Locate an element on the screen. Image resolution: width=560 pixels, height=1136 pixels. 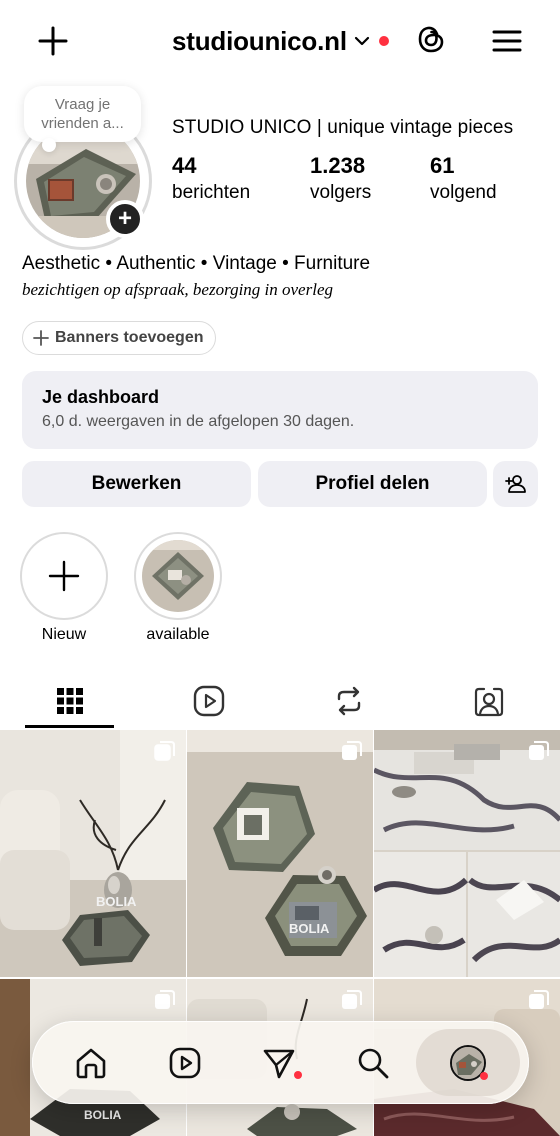
add-person-icon is located at coordinates (515, 484).